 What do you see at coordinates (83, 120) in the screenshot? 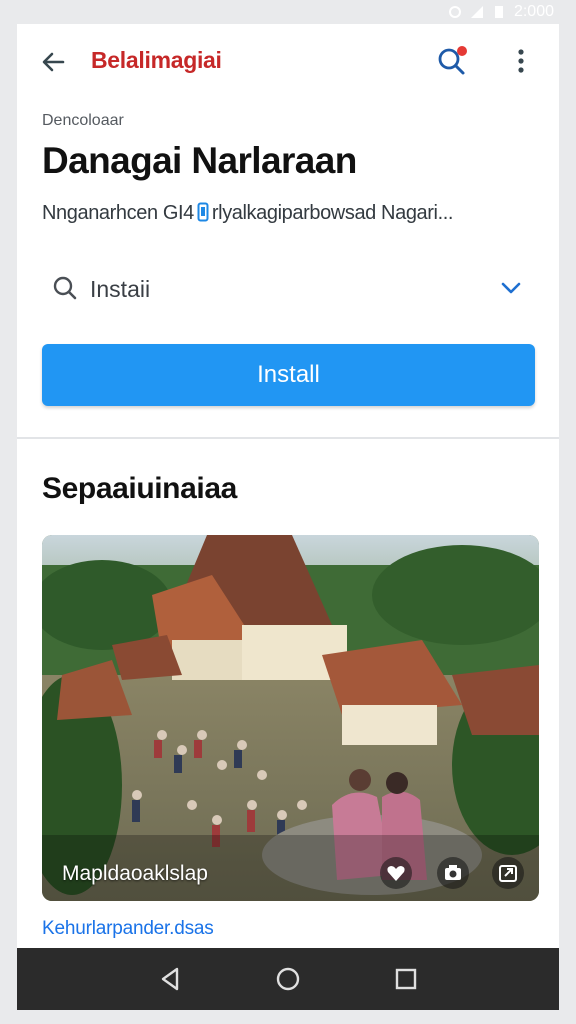
I see `page-overline: Dencoloaar` at bounding box center [83, 120].